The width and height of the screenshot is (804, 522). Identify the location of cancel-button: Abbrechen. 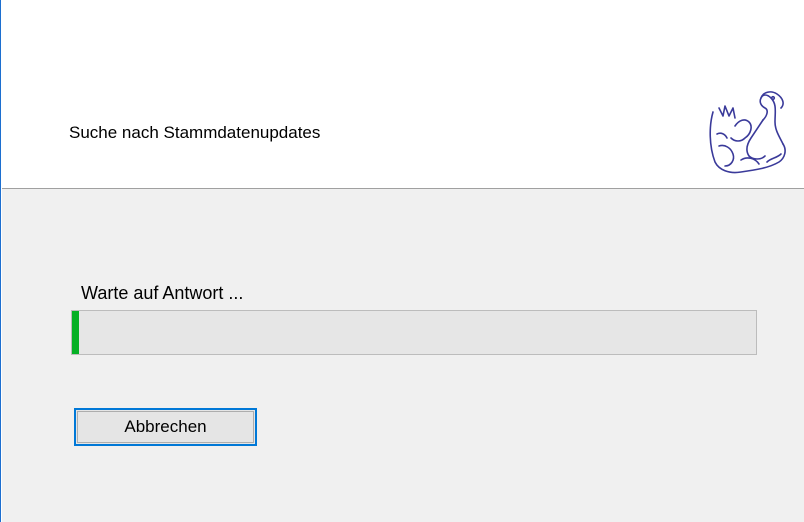
(165, 427).